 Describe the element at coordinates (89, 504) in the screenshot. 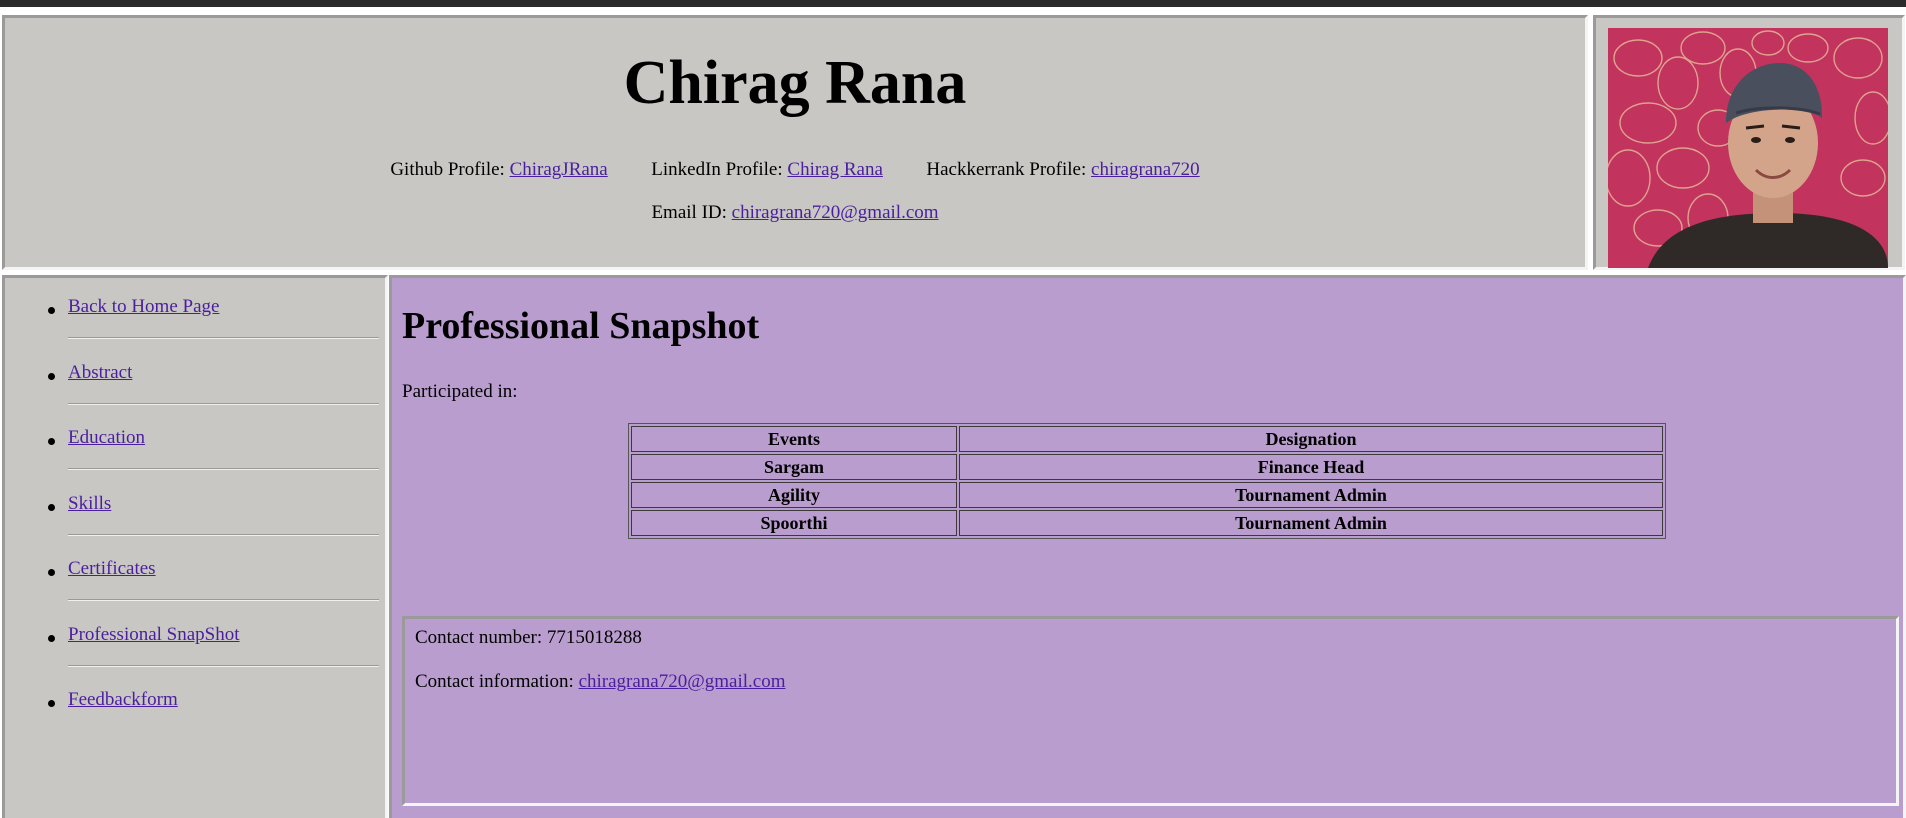

I see `nav-link-skills: Skills` at that location.